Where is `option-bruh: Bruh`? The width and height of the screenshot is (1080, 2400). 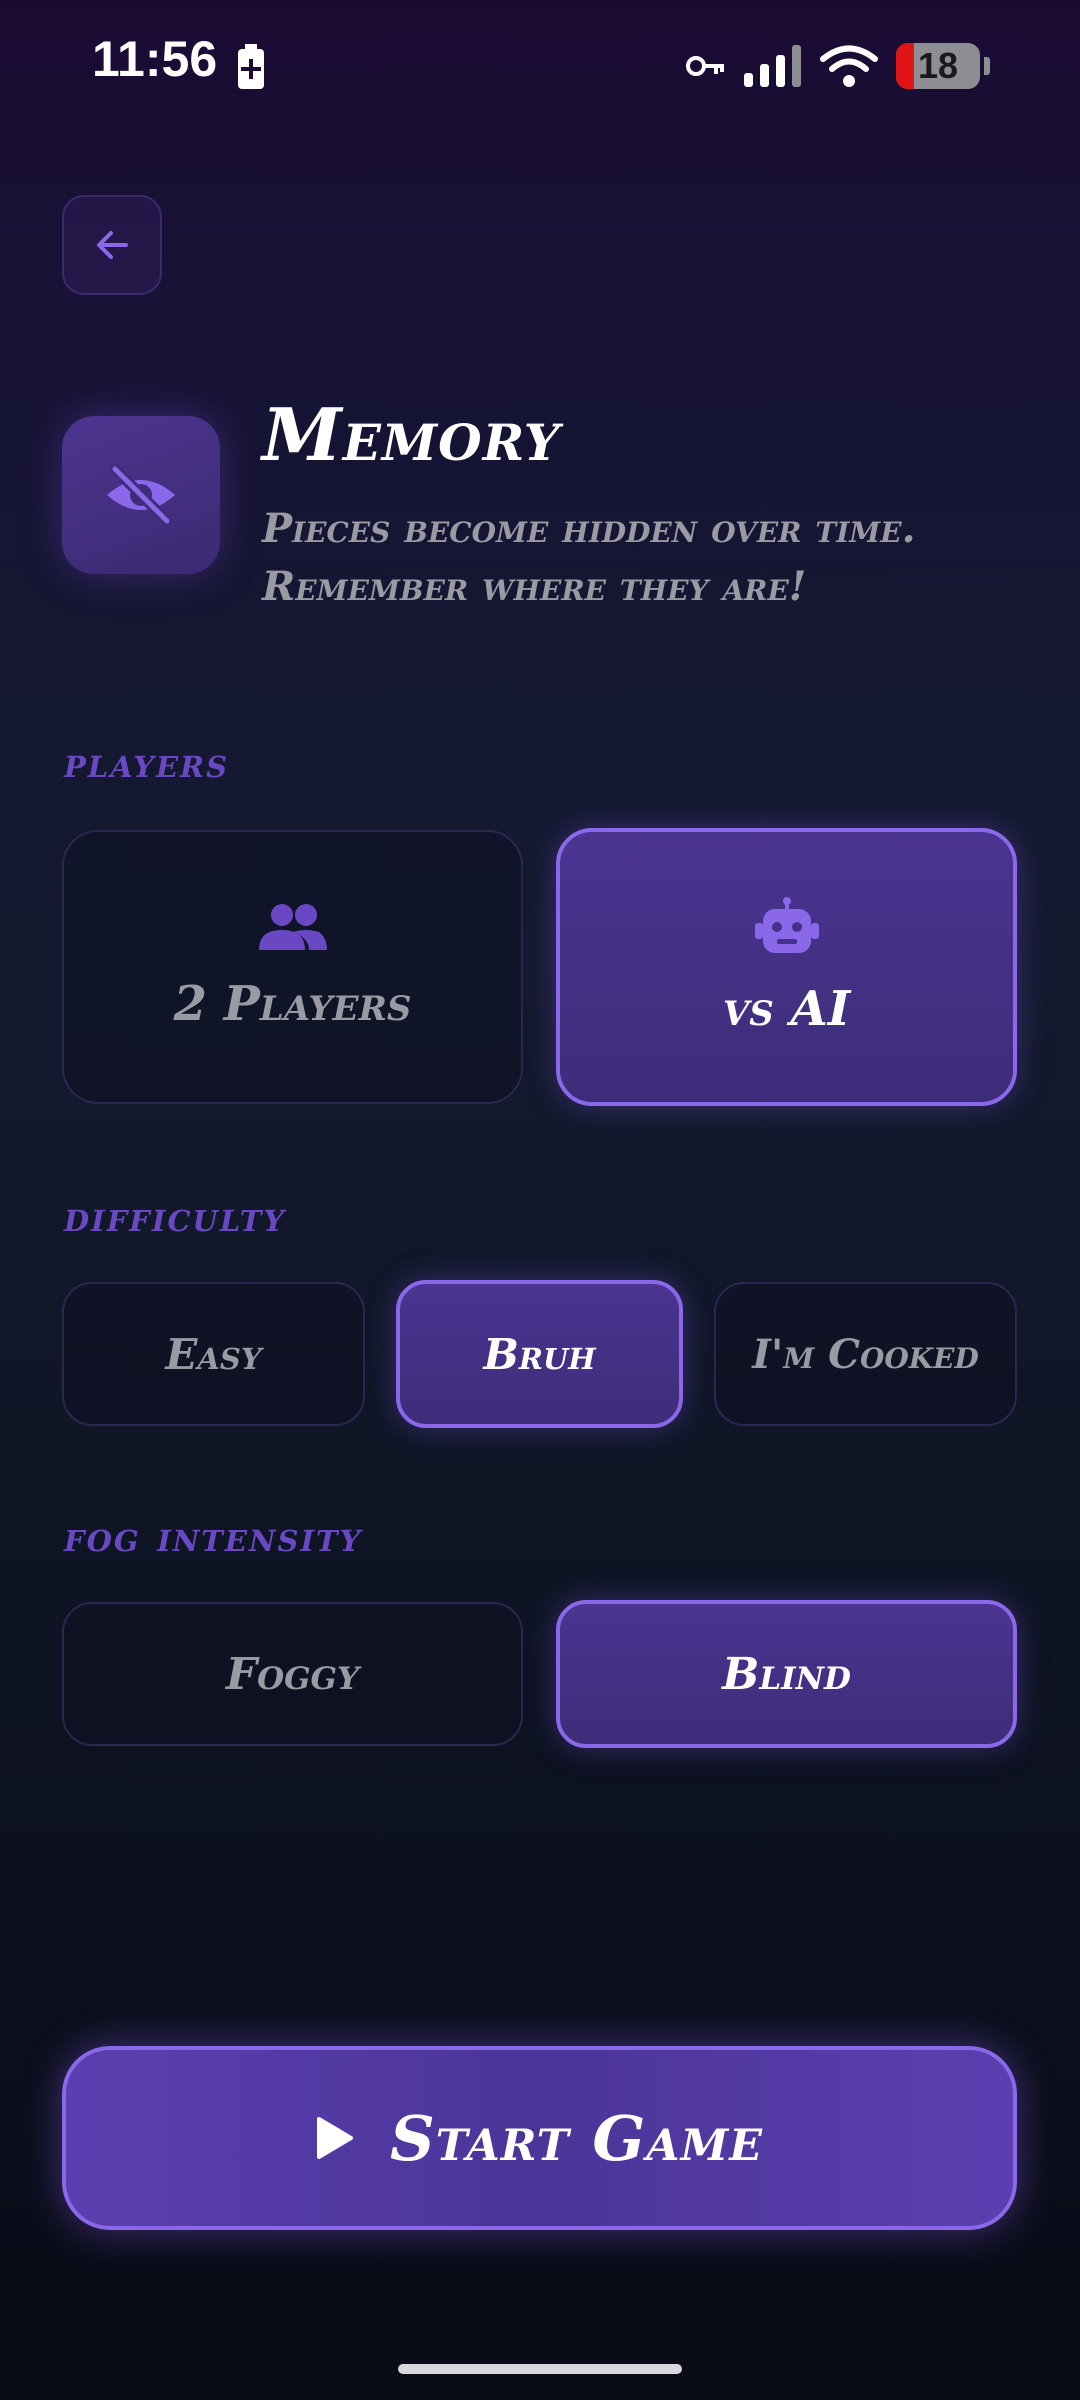 option-bruh: Bruh is located at coordinates (539, 1354).